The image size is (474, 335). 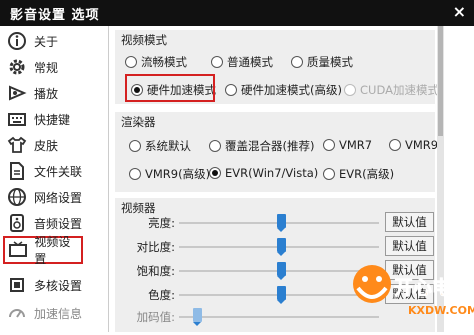 What do you see at coordinates (409, 222) in the screenshot?
I see `brightness-reset-button: 默认值` at bounding box center [409, 222].